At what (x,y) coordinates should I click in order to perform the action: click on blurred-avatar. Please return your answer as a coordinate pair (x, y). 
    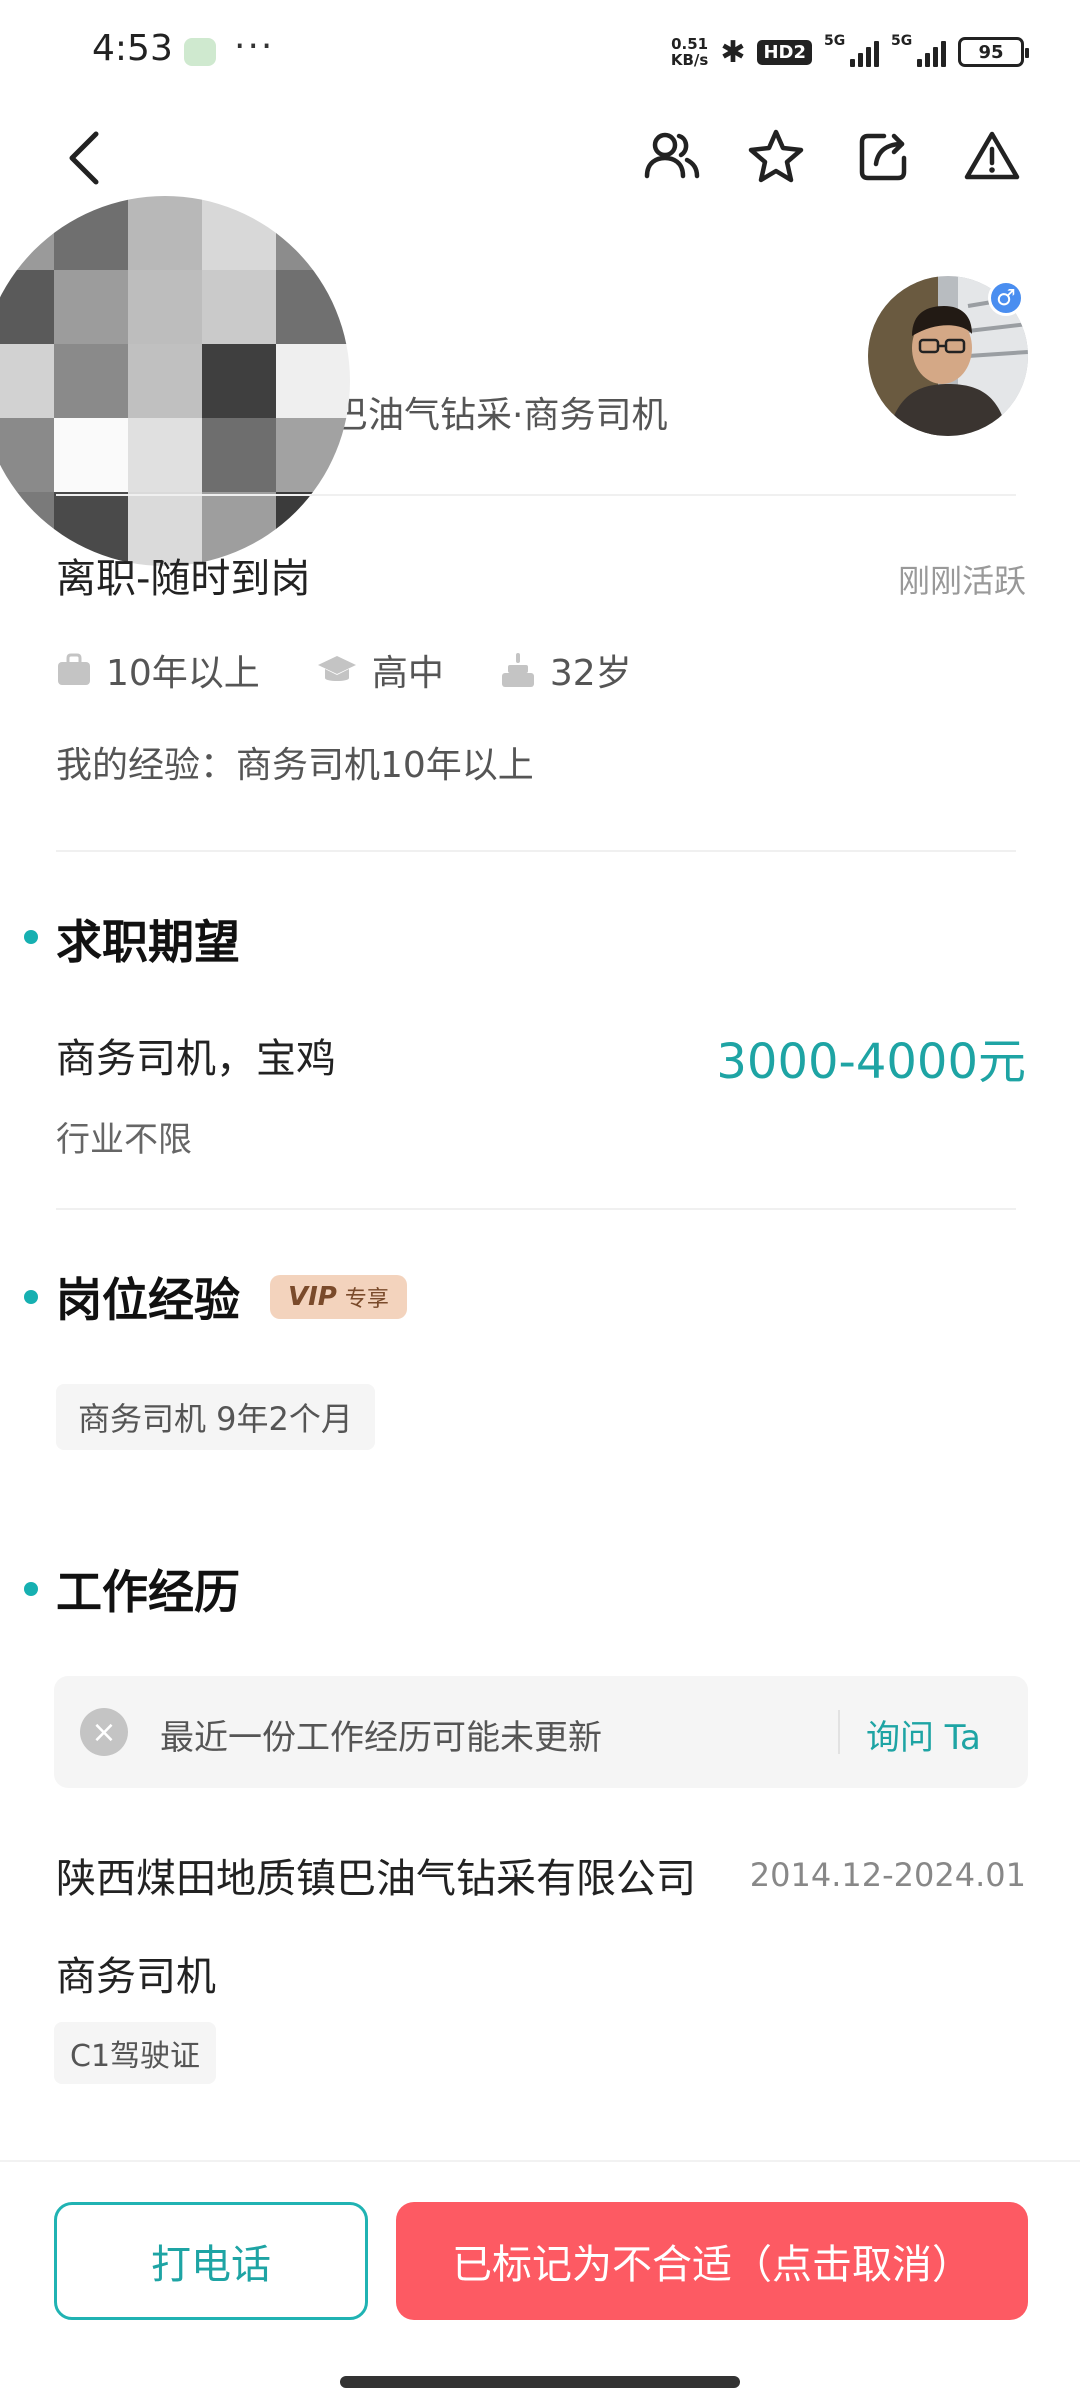
    Looking at the image, I should click on (175, 381).